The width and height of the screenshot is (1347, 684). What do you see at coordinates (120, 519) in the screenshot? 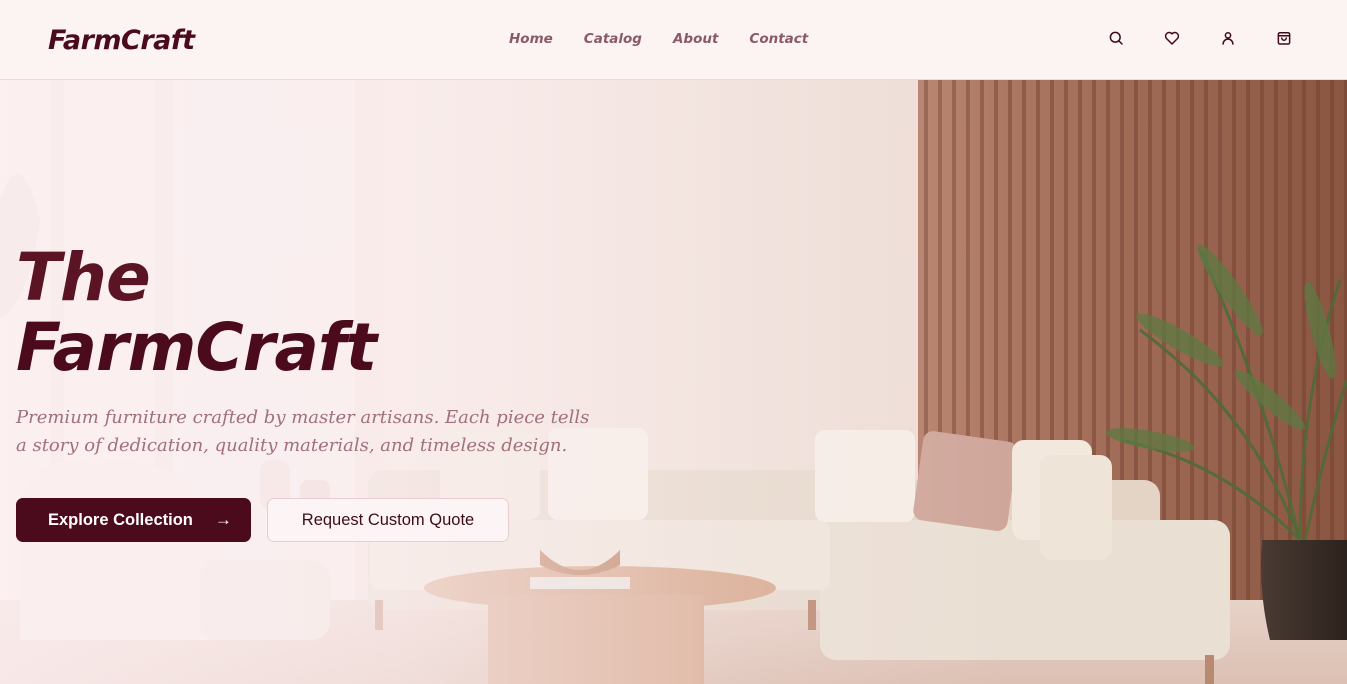
I see `explore-collection-label: Explore Collection` at bounding box center [120, 519].